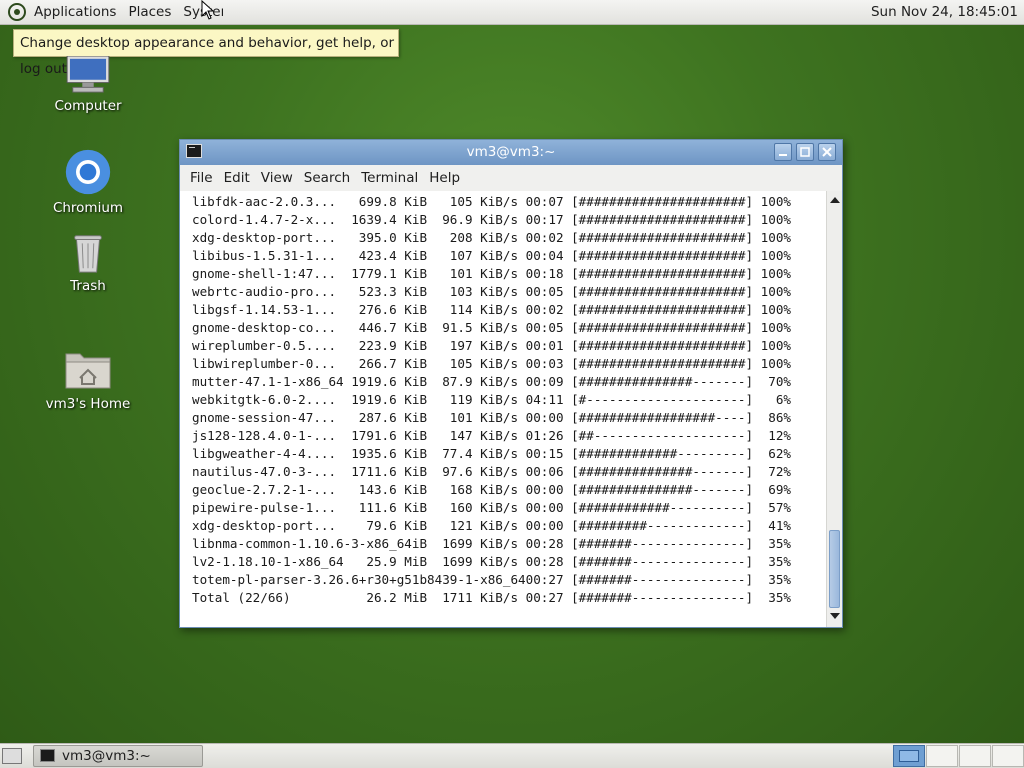 The height and width of the screenshot is (768, 1024). I want to click on minimize-button, so click(783, 152).